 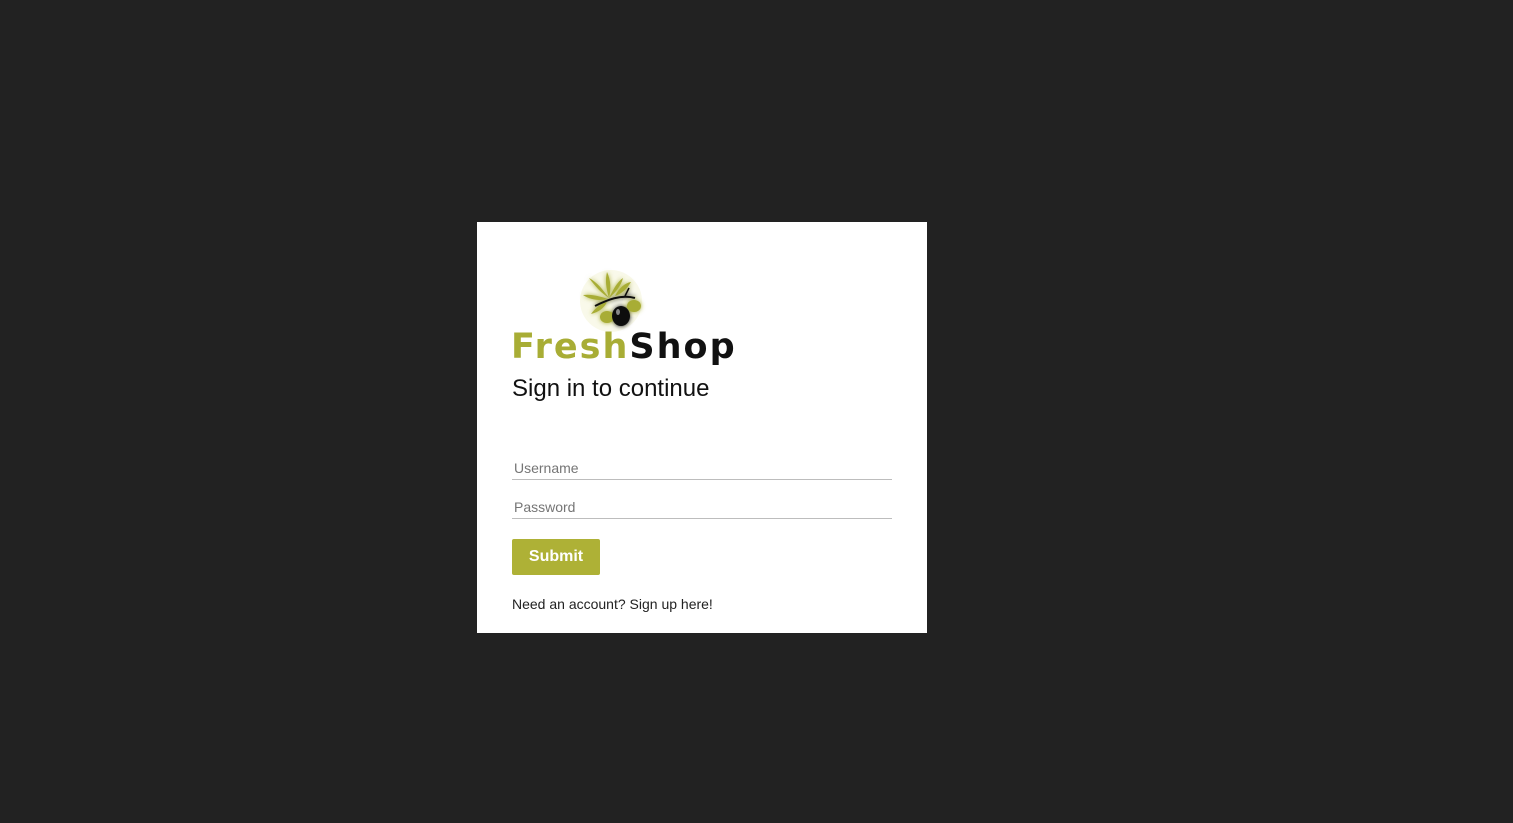 What do you see at coordinates (702, 507) in the screenshot?
I see `password-input` at bounding box center [702, 507].